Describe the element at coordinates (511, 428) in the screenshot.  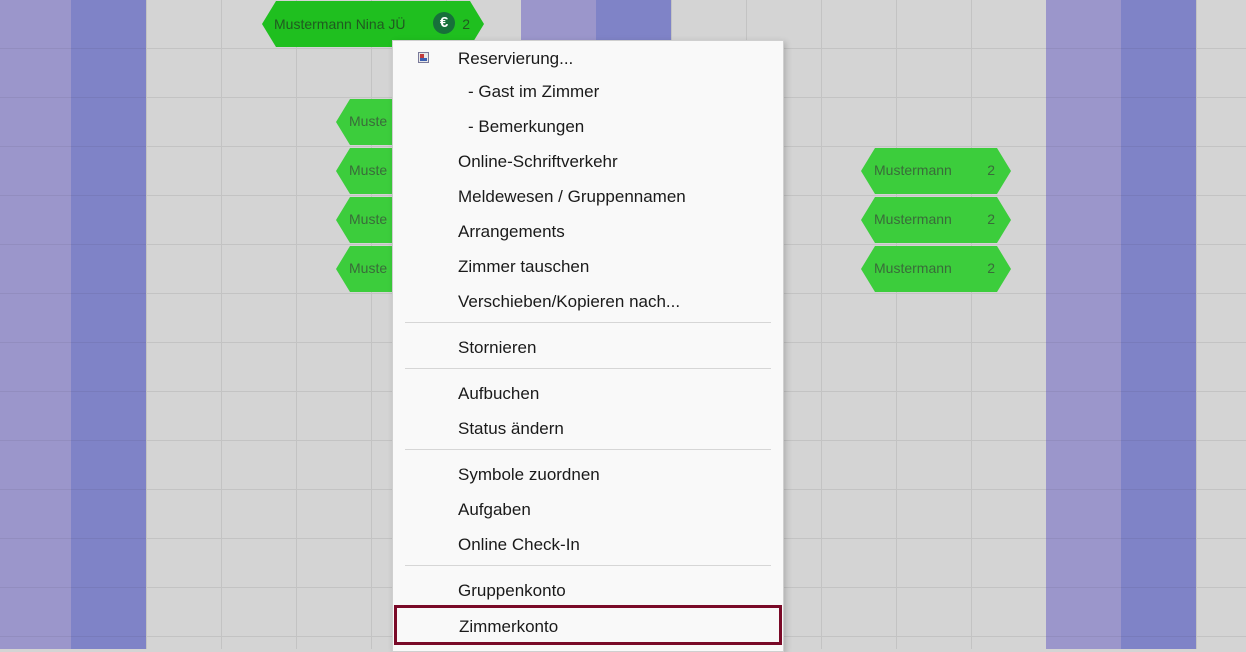
I see `menu-item-label: Status ändern` at that location.